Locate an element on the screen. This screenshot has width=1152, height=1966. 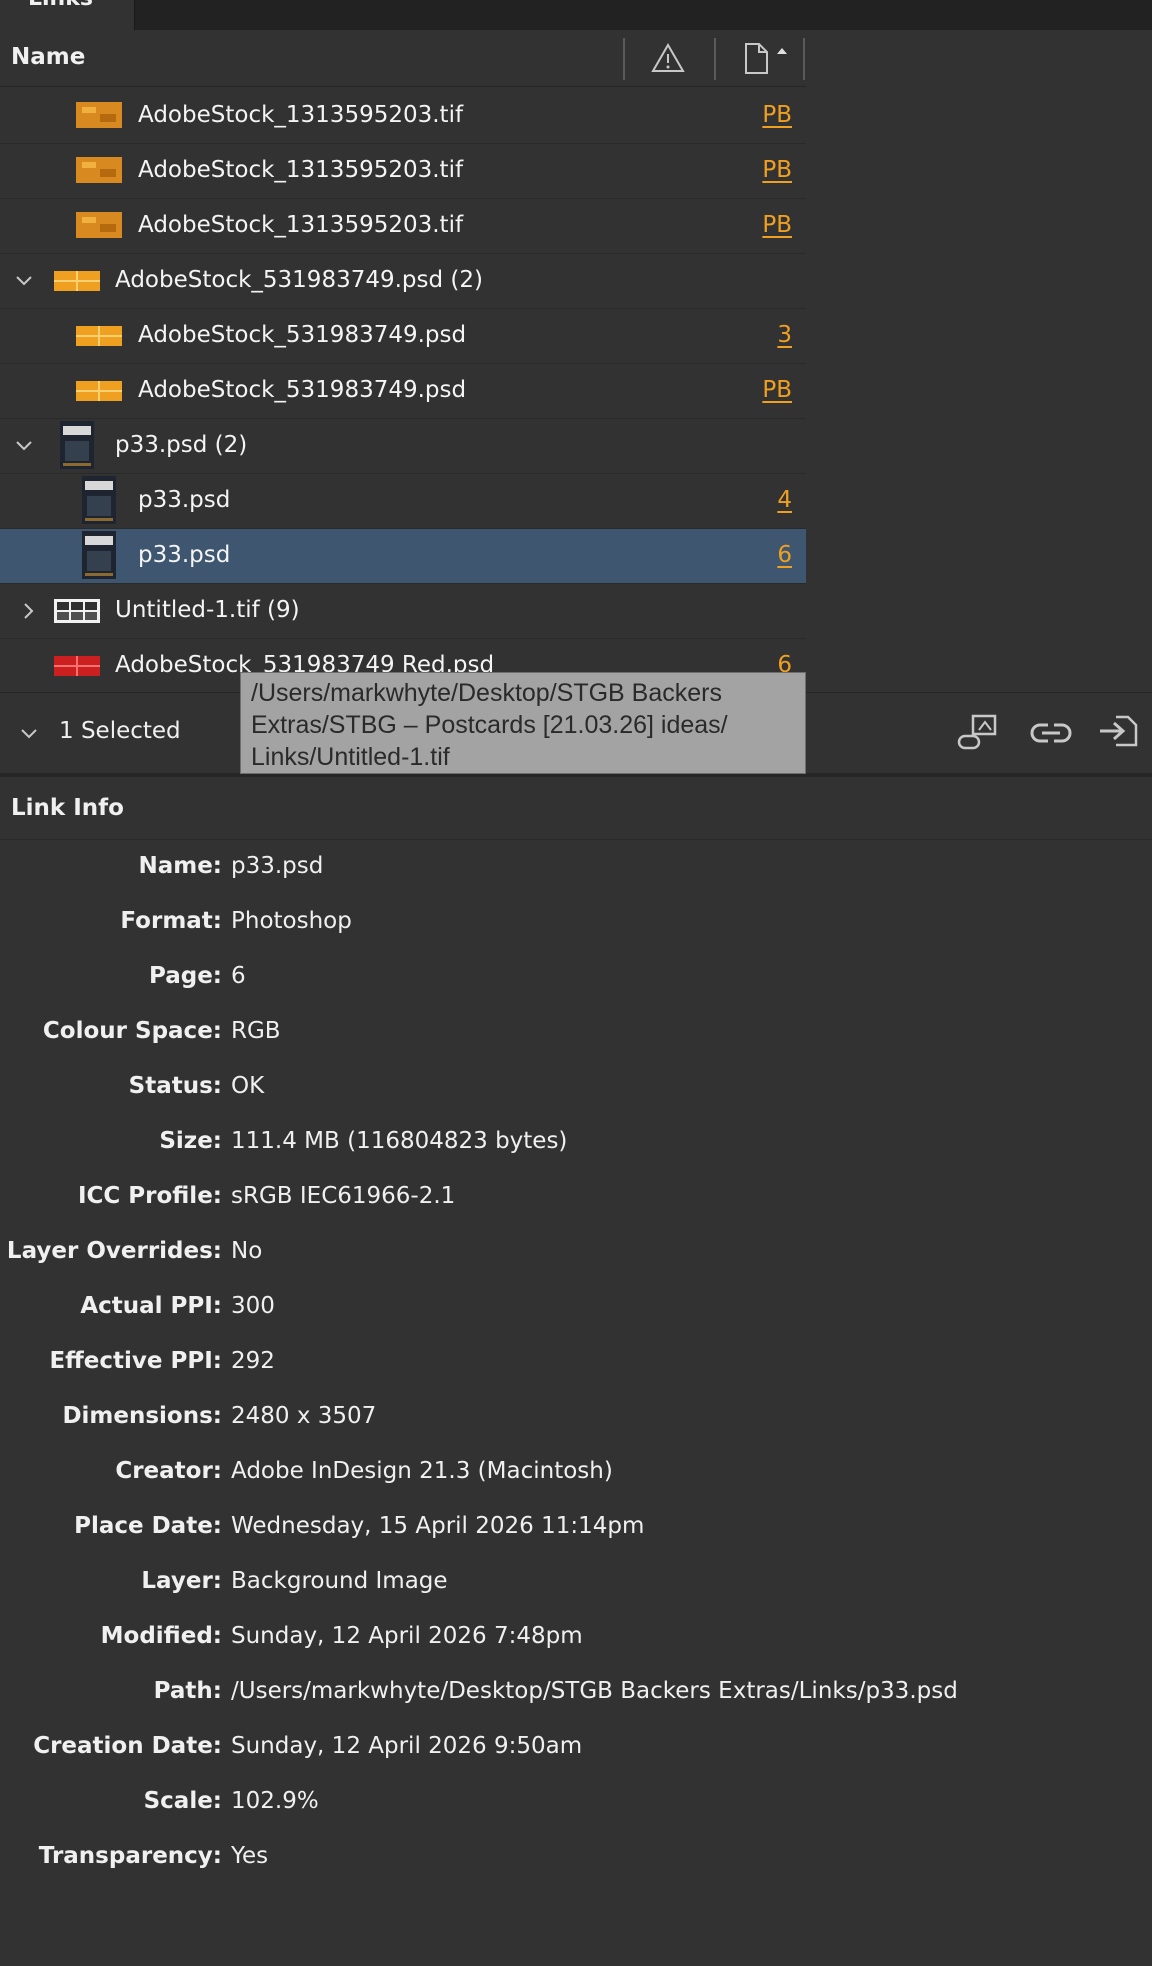
page-sort-icon is located at coordinates (772, 61).